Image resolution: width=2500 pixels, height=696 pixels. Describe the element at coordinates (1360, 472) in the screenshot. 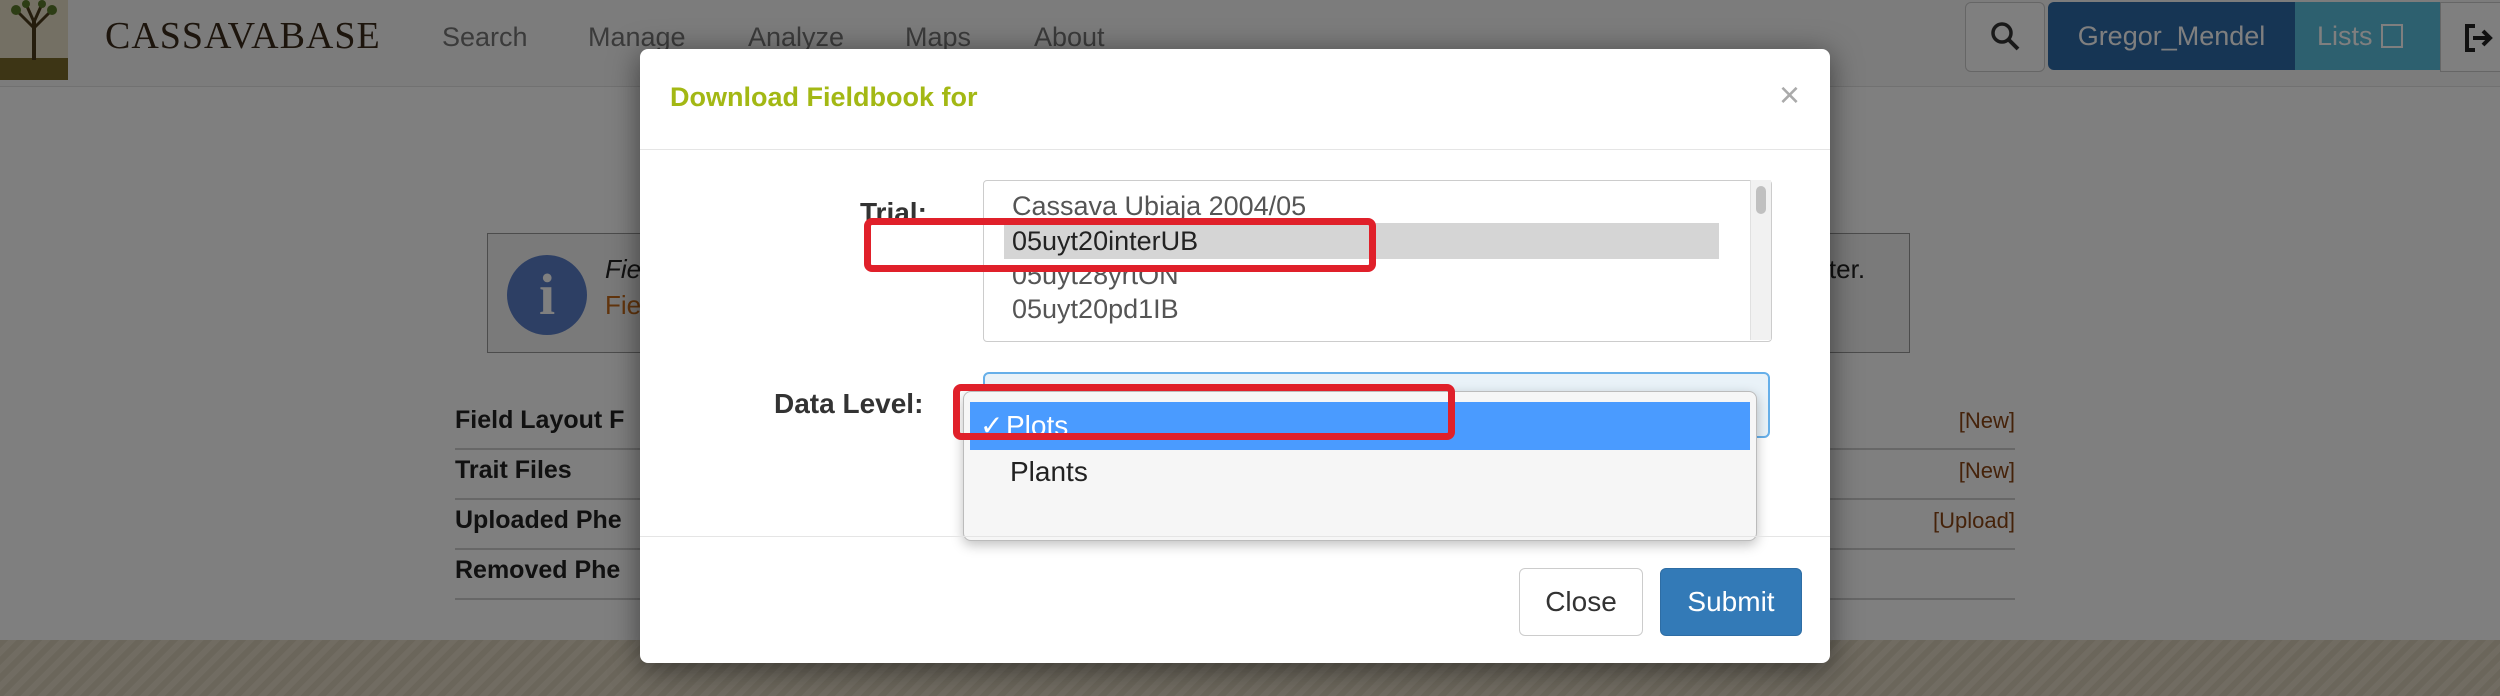

I see `data-level-option: Plants` at that location.